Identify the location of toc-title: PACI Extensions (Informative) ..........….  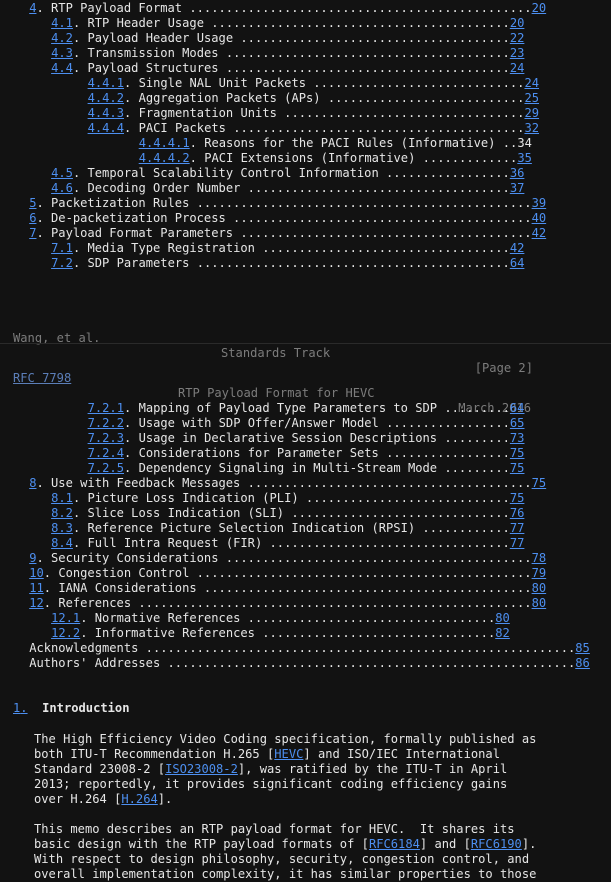
(361, 158).